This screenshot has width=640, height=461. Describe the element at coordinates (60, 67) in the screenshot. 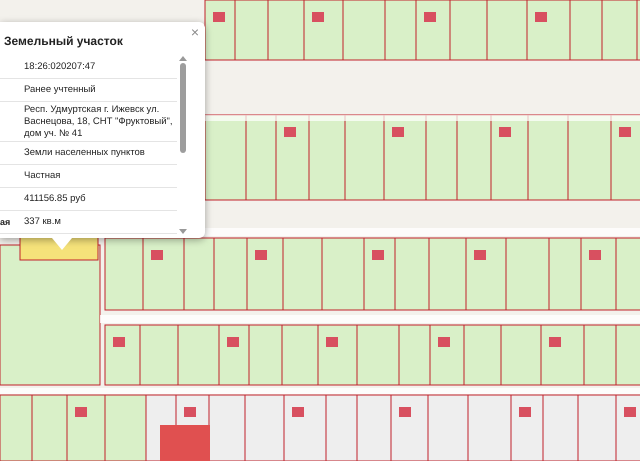

I see `row-value: 18:26:020207:47` at that location.